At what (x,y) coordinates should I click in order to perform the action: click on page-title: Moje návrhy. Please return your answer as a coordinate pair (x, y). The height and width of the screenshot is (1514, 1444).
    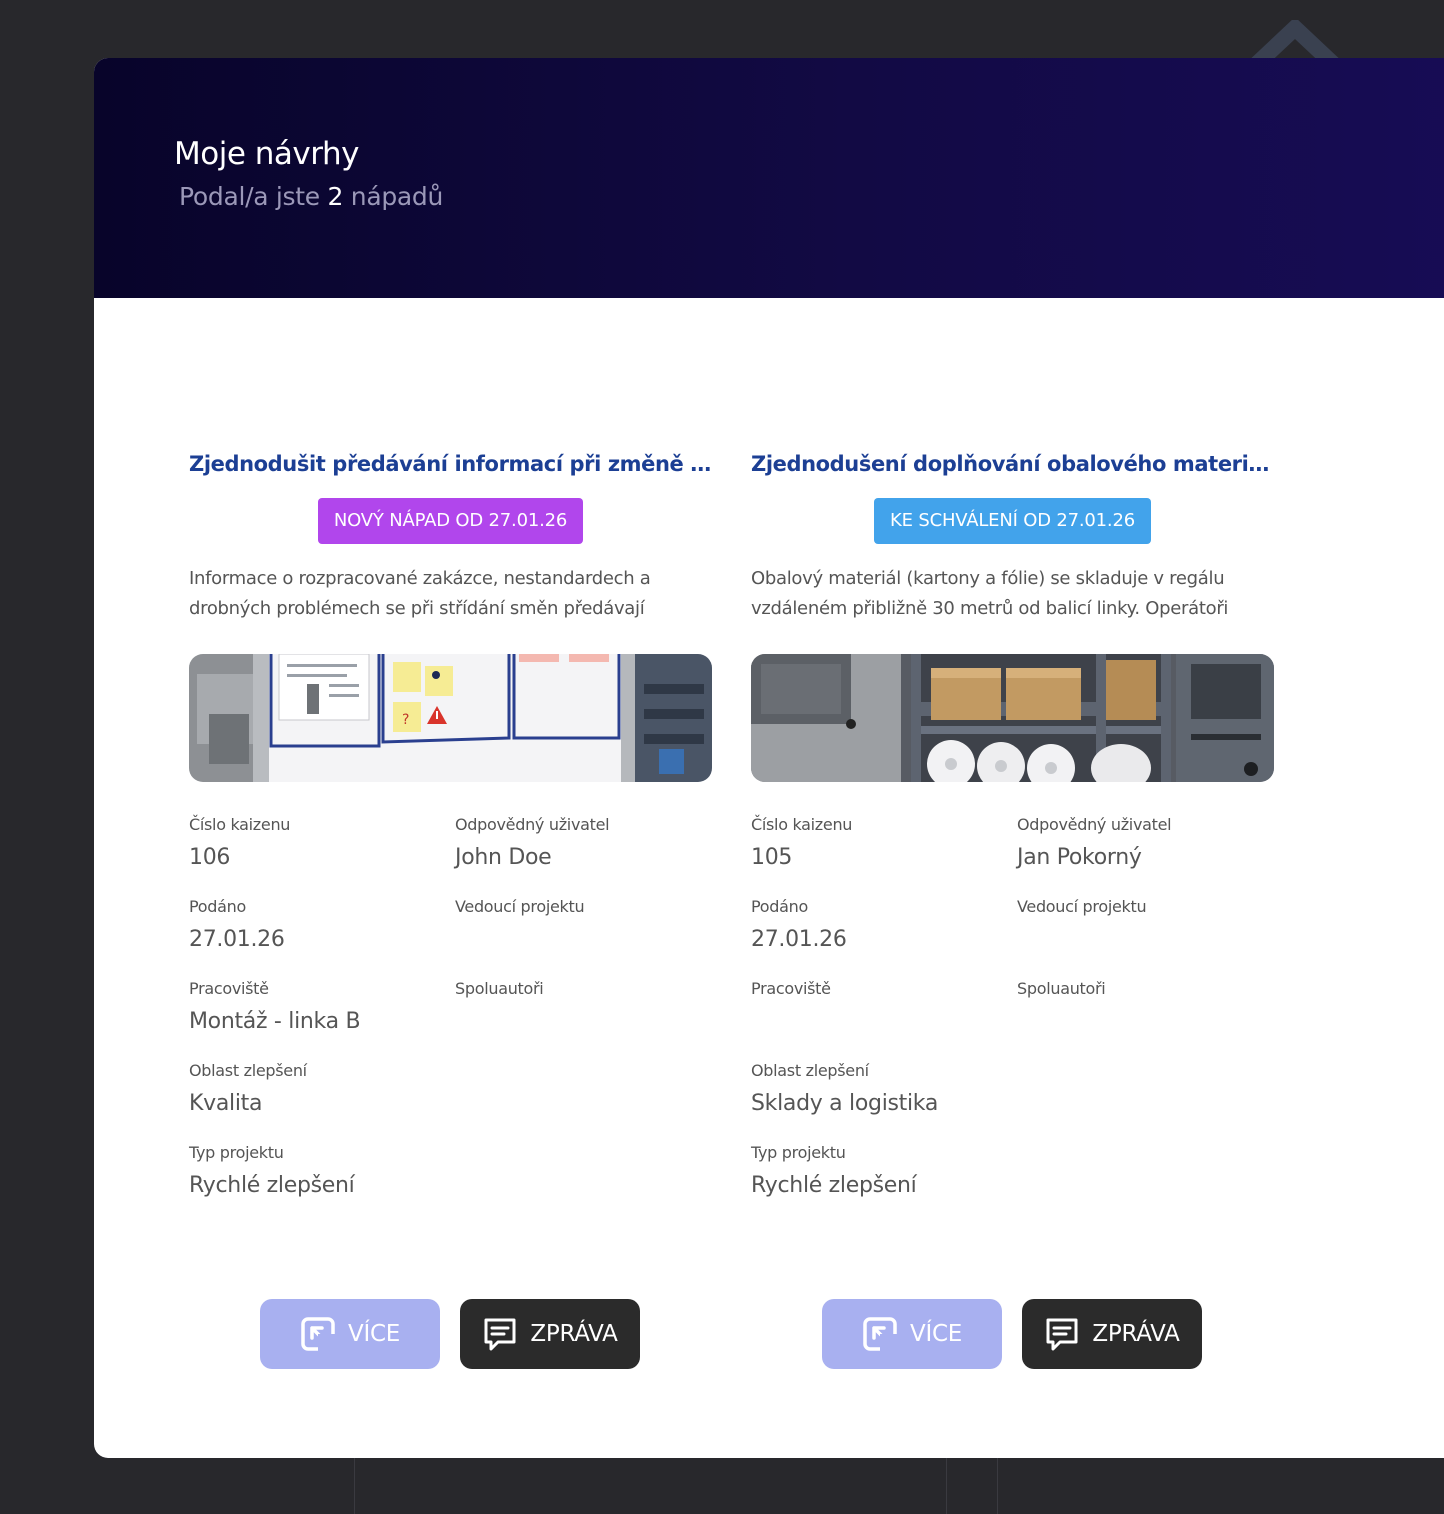
    Looking at the image, I should click on (266, 154).